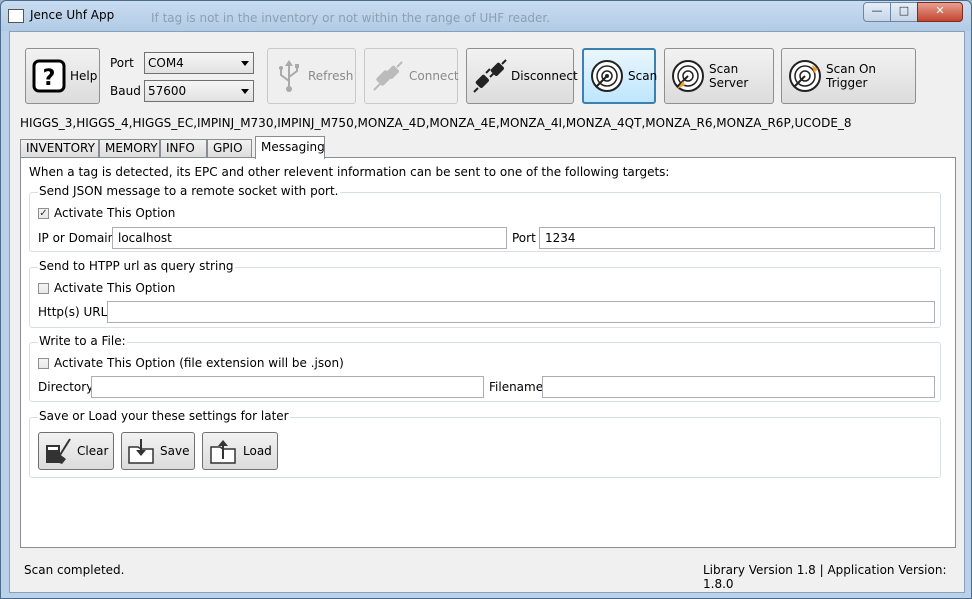 This screenshot has width=972, height=599. What do you see at coordinates (75, 312) in the screenshot?
I see `http-url-label: Http(s) URL:` at bounding box center [75, 312].